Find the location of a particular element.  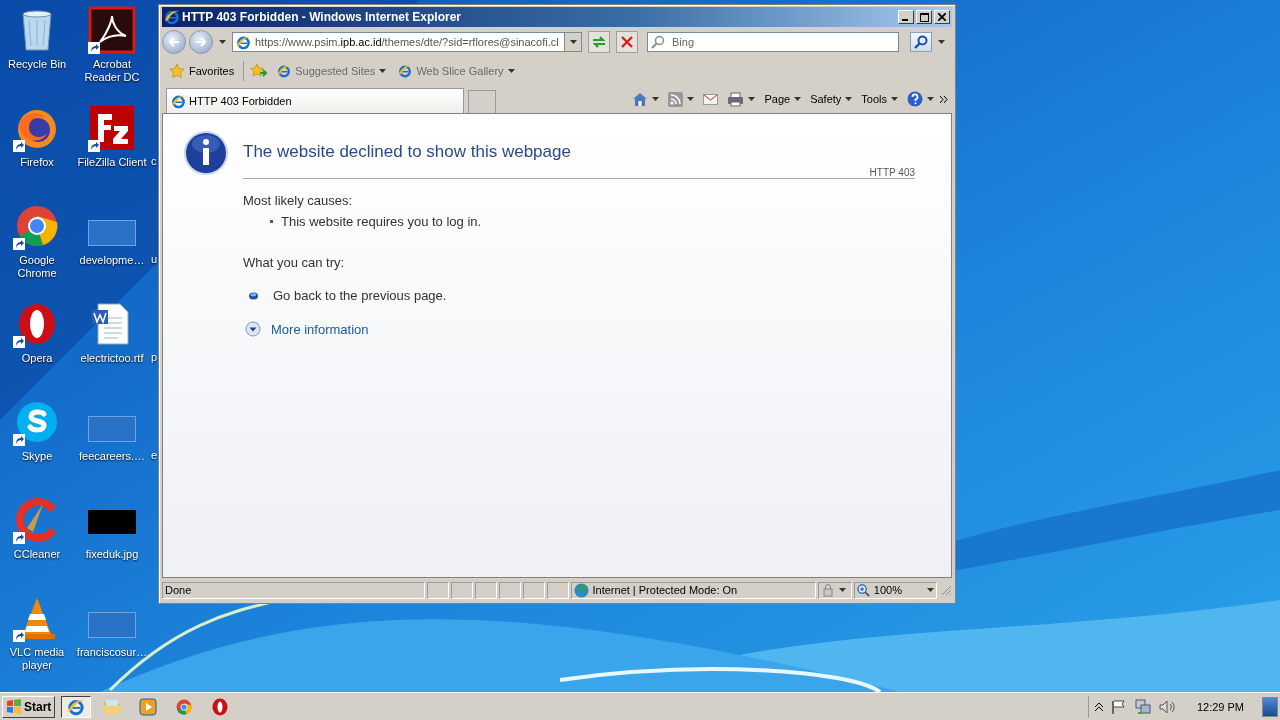

desktop-icon-label: CCleaner is located at coordinates (37, 554).